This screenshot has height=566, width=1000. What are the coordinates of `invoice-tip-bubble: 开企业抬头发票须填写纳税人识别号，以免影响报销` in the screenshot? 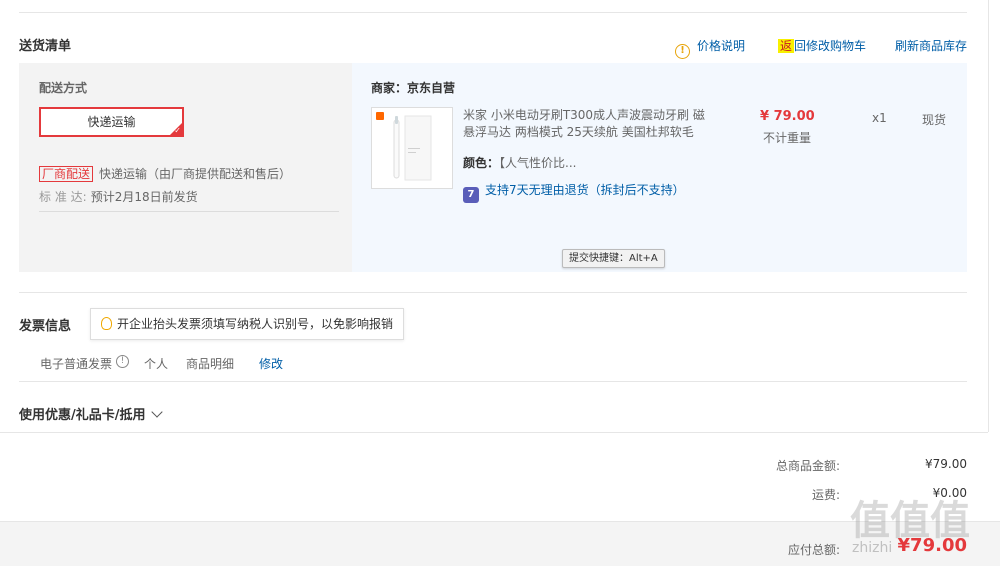 It's located at (247, 324).